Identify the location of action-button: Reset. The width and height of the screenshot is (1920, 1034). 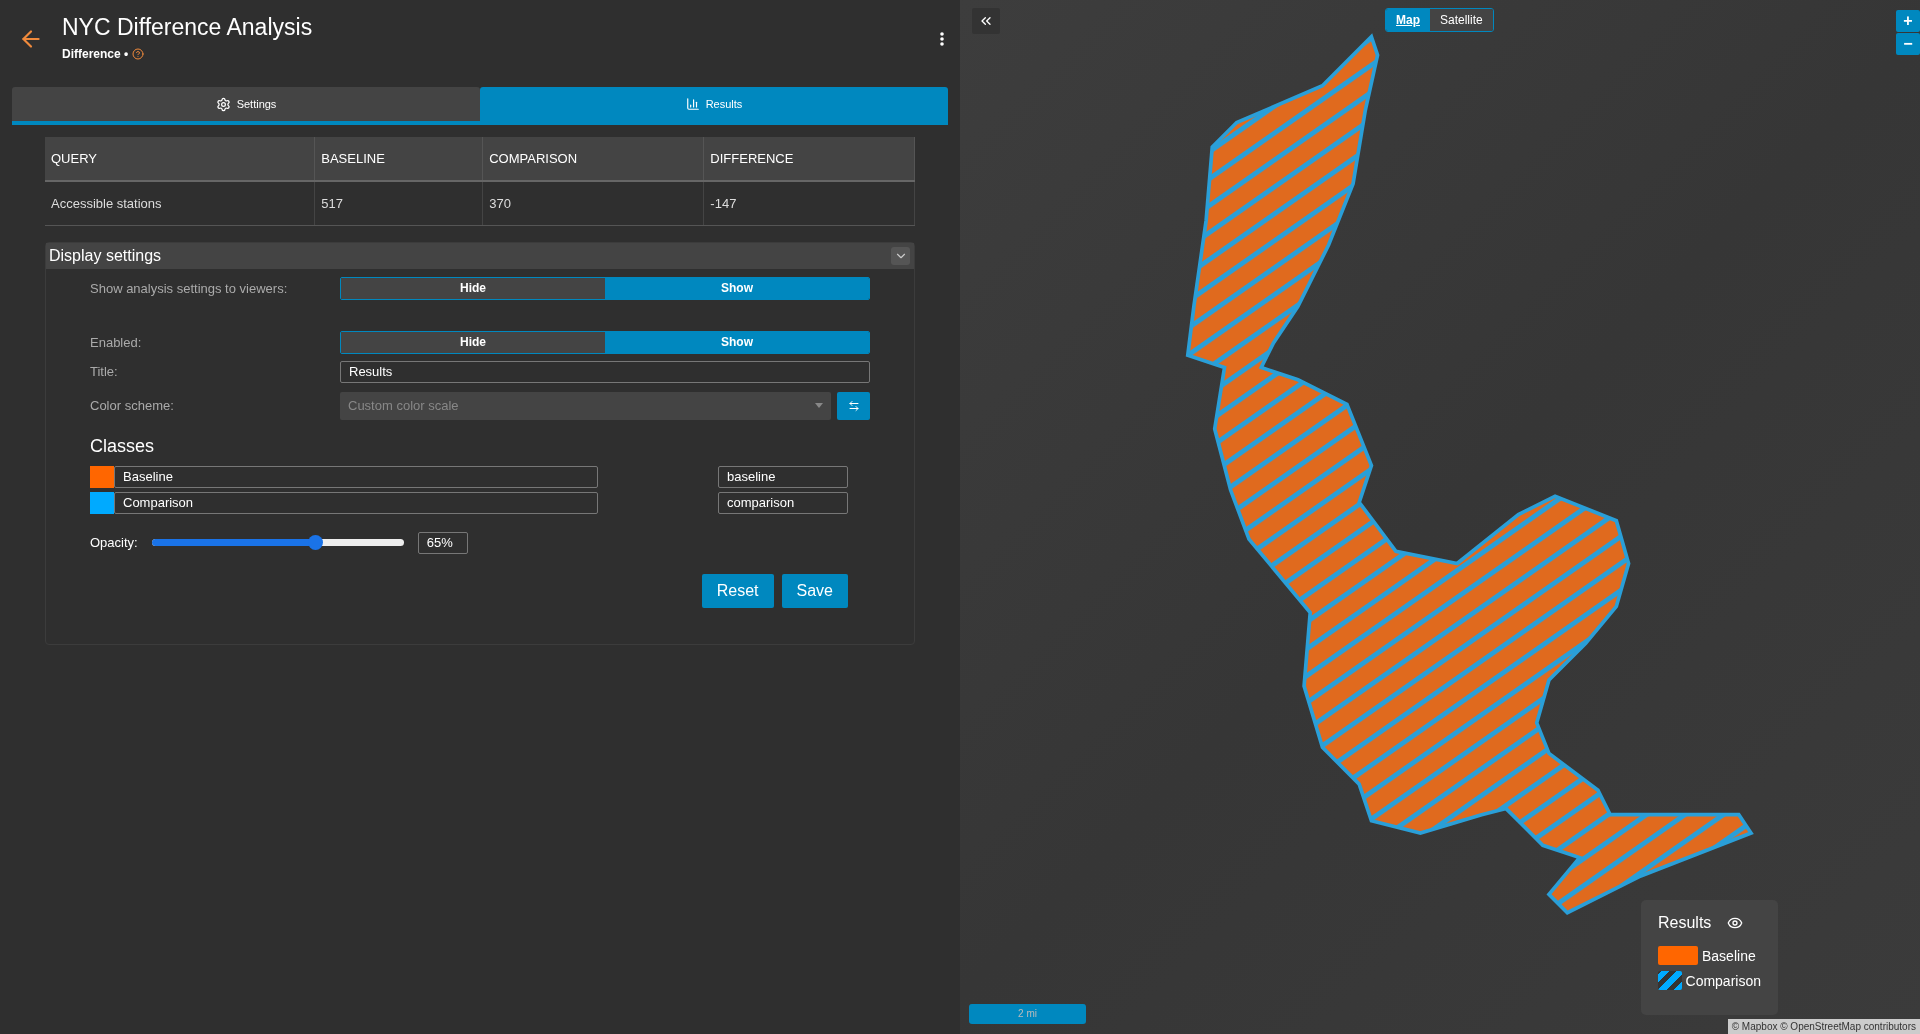
(737, 590).